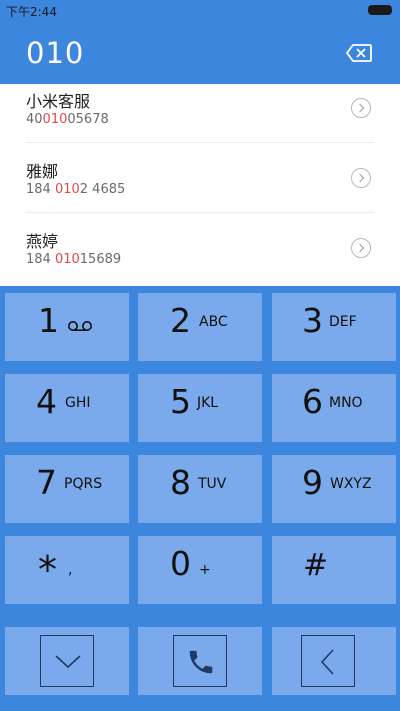 The width and height of the screenshot is (400, 711). I want to click on key-0: 0 +, so click(200, 570).